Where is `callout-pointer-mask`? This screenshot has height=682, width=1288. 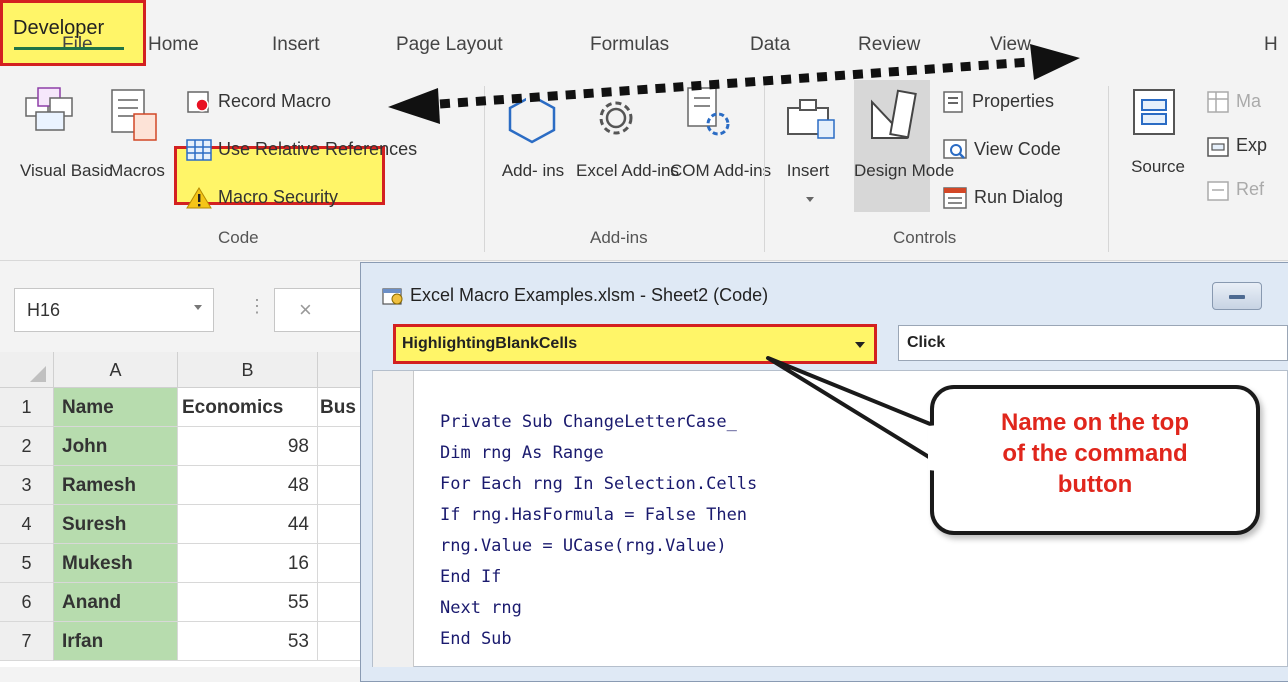
callout-pointer-mask is located at coordinates (938, 448).